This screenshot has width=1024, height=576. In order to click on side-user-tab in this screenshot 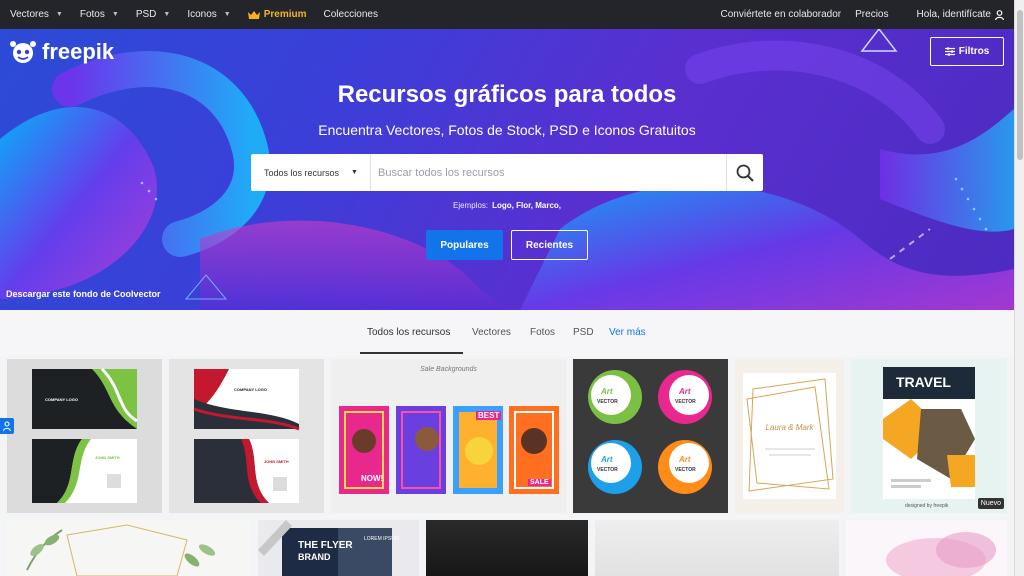, I will do `click(7, 426)`.